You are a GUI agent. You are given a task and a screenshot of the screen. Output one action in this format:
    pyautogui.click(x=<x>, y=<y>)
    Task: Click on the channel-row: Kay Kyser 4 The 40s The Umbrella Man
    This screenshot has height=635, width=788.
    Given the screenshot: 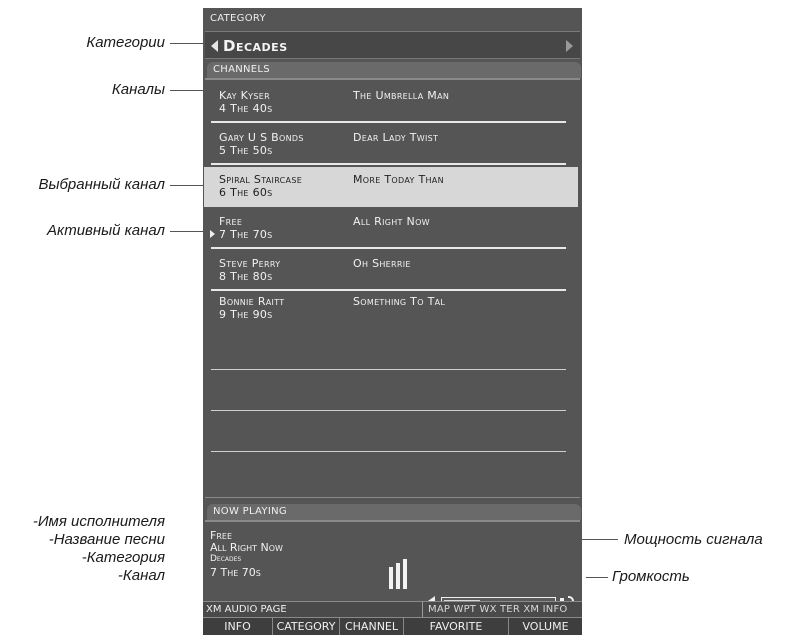 What is the action you would take?
    pyautogui.click(x=392, y=103)
    